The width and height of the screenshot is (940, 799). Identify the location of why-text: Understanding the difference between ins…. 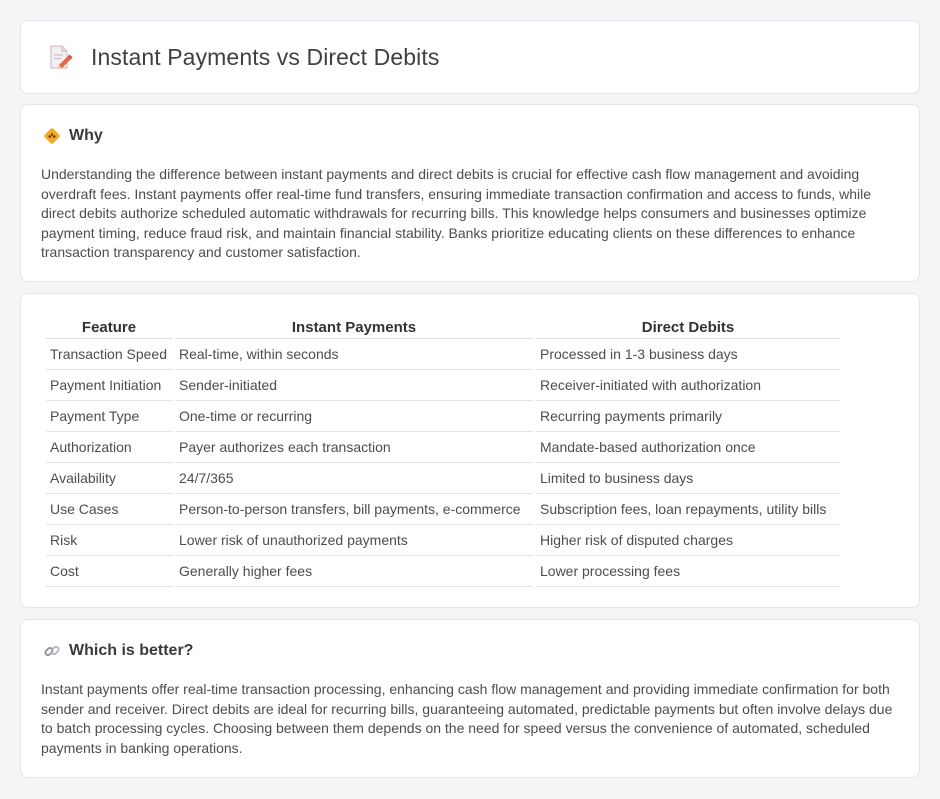
(456, 213).